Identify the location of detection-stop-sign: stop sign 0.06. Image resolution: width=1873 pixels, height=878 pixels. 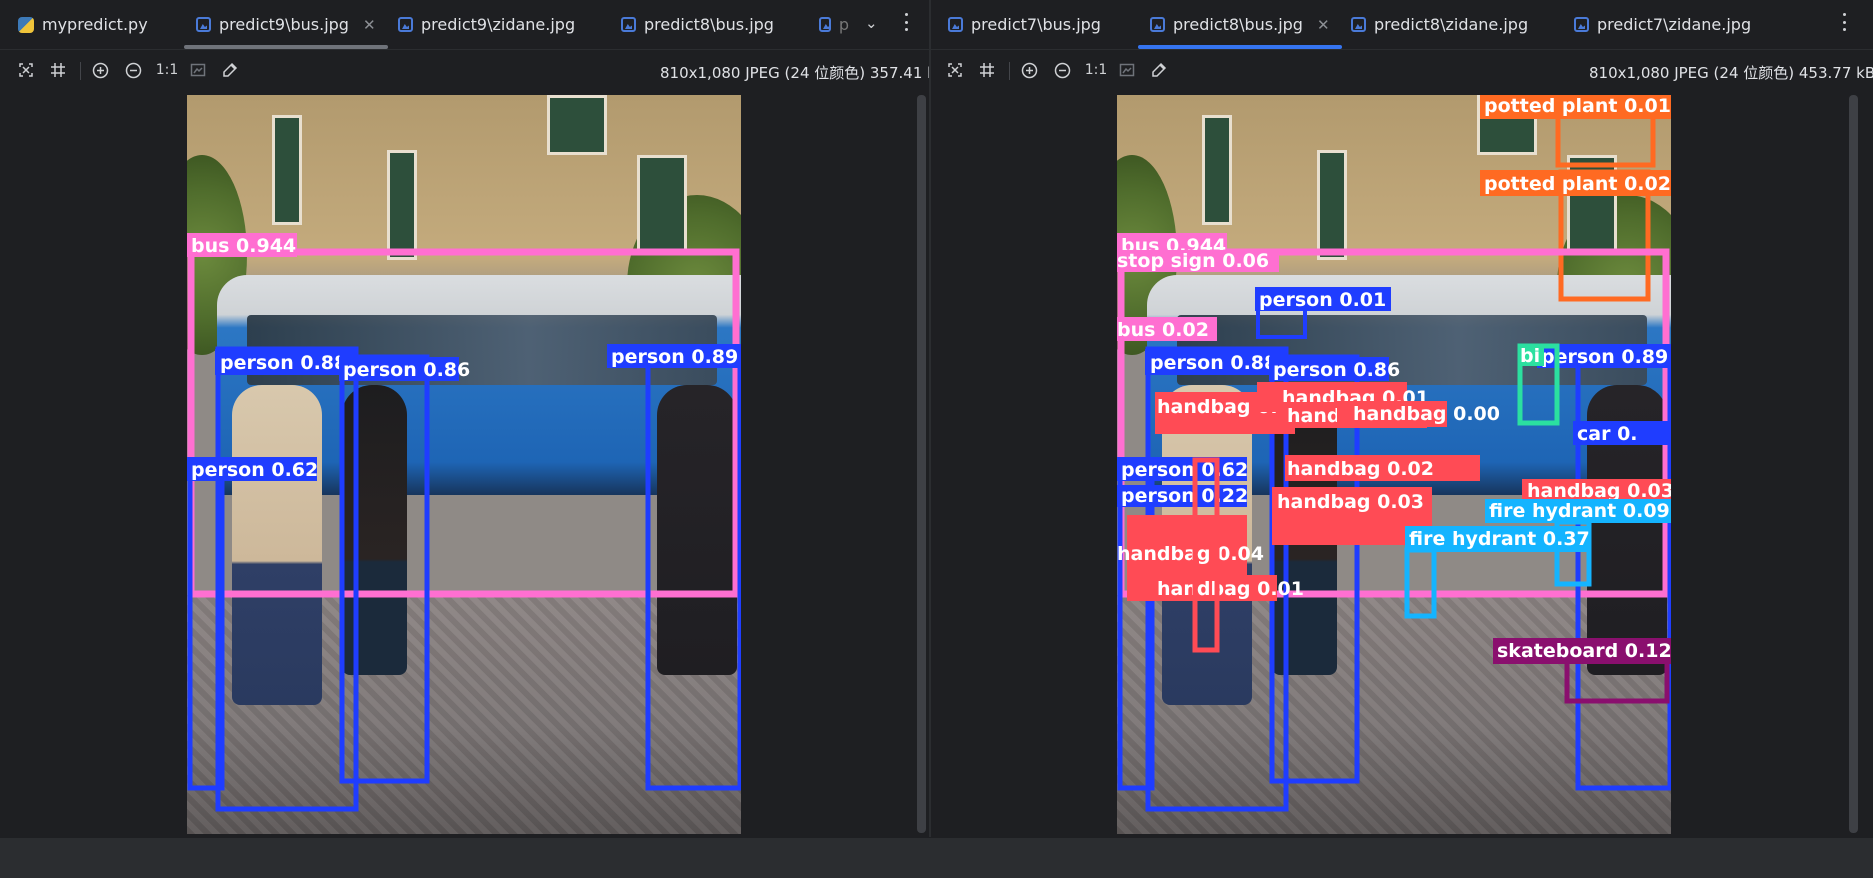
(1198, 261).